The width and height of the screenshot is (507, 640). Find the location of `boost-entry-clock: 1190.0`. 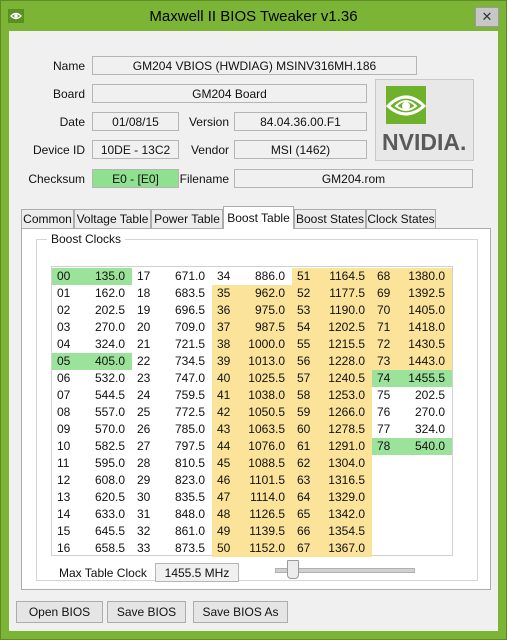

boost-entry-clock: 1190.0 is located at coordinates (346, 310).